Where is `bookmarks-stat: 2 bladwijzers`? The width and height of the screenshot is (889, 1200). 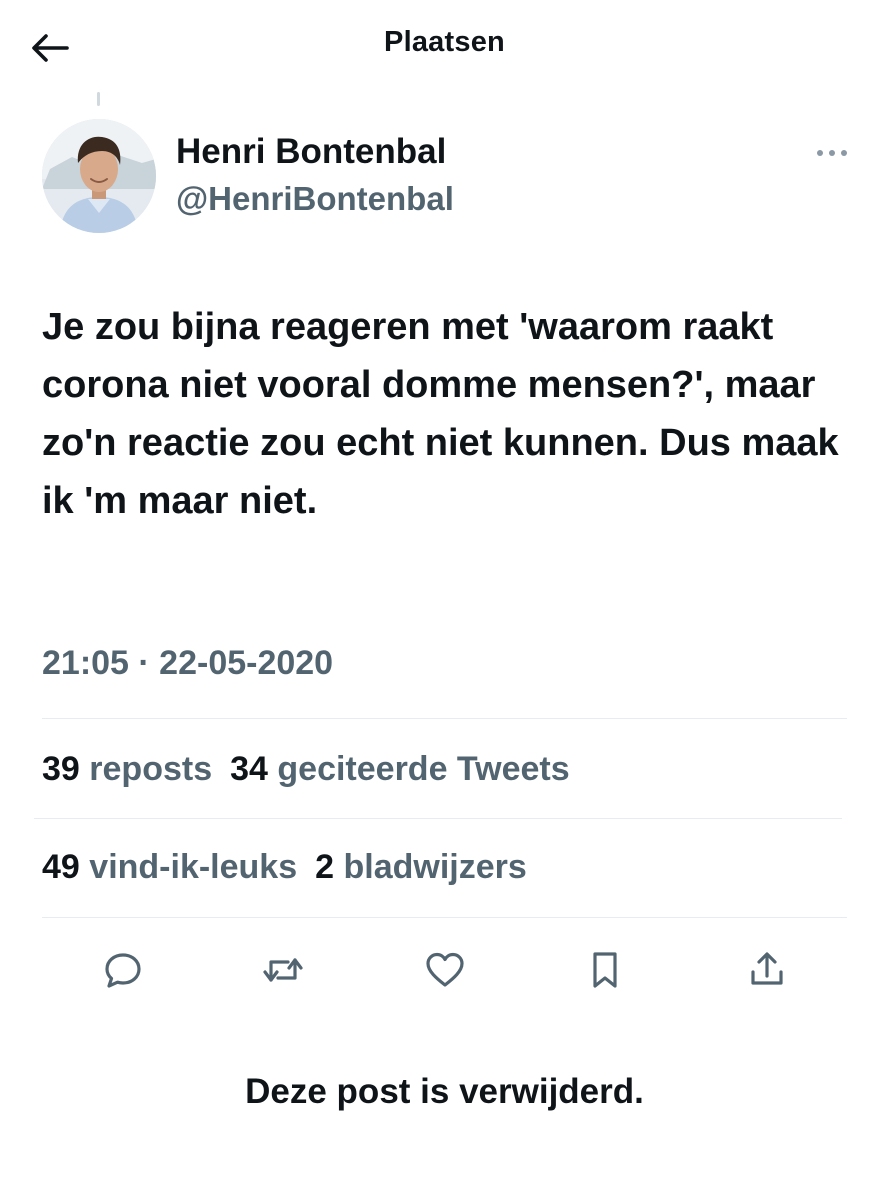
bookmarks-stat: 2 bladwijzers is located at coordinates (421, 867).